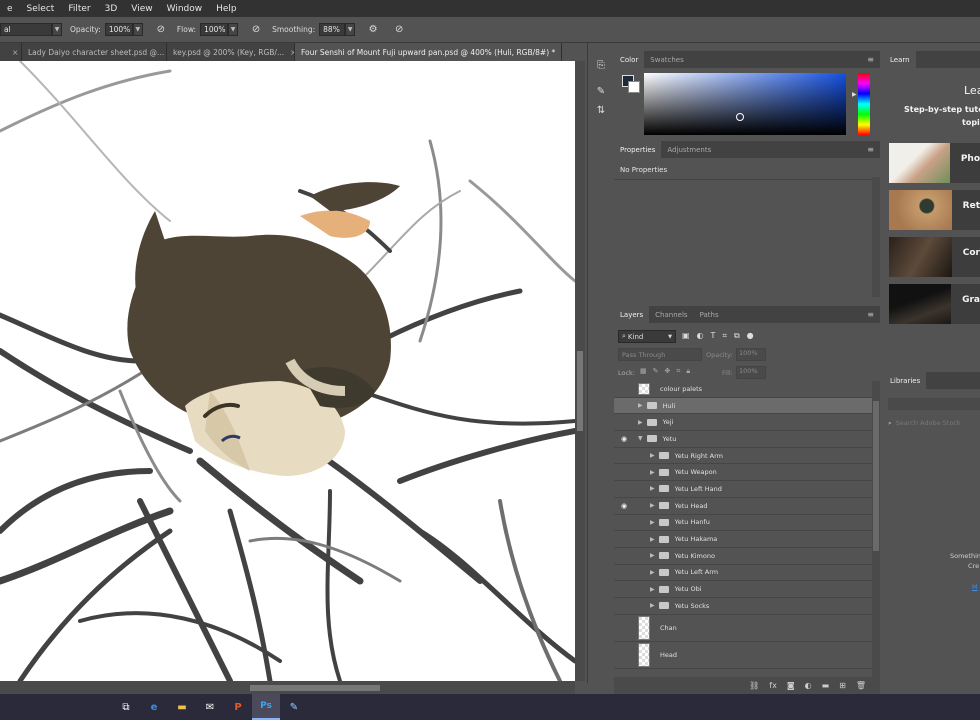 The image size is (980, 720). I want to click on menu-window: Window, so click(185, 9).